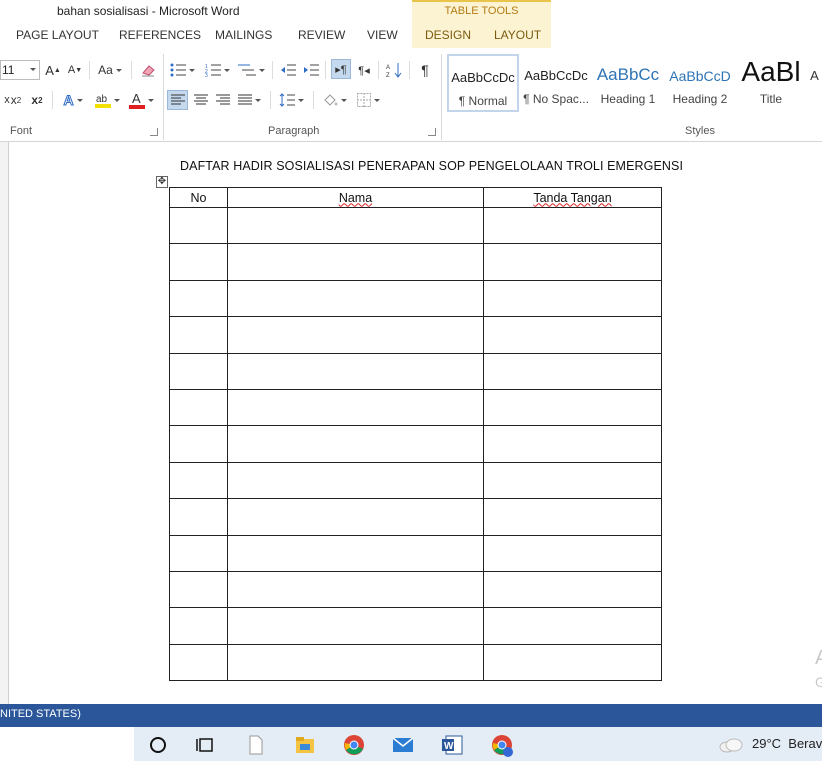 Image resolution: width=822 pixels, height=761 pixels. Describe the element at coordinates (20, 70) in the screenshot. I see `font-size-select: 11` at that location.